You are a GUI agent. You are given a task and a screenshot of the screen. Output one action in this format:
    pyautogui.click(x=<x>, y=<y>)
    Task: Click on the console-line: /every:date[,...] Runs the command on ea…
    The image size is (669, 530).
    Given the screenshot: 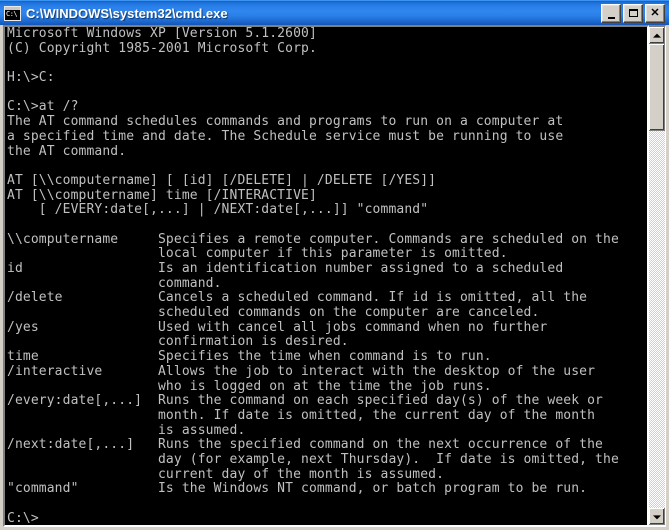 What is the action you would take?
    pyautogui.click(x=305, y=401)
    